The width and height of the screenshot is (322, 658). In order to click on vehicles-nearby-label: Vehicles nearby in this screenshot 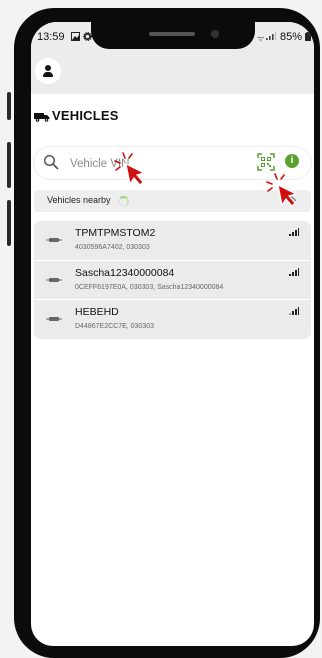, I will do `click(79, 200)`.